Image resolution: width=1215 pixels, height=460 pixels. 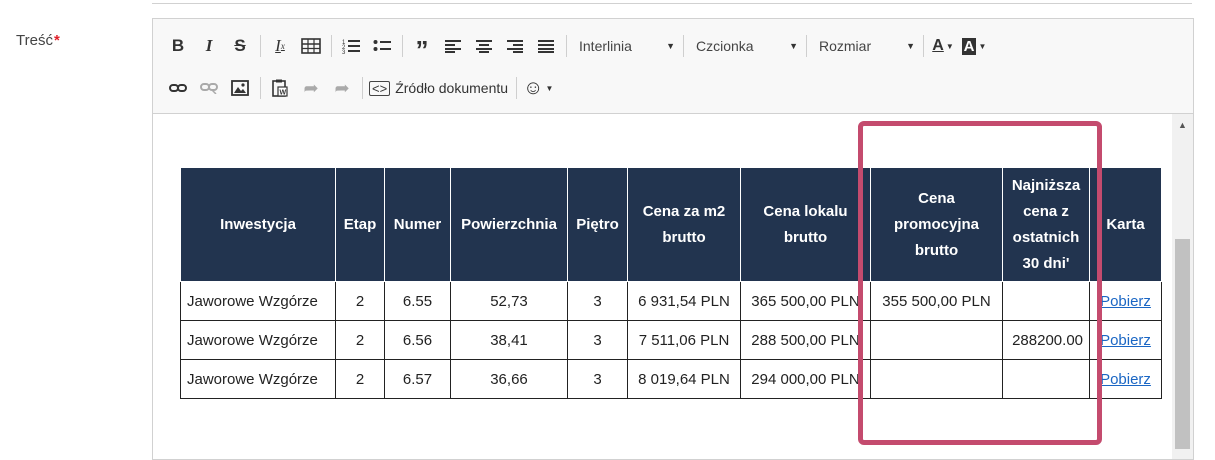 I want to click on column-header: Piętro, so click(x=597, y=224).